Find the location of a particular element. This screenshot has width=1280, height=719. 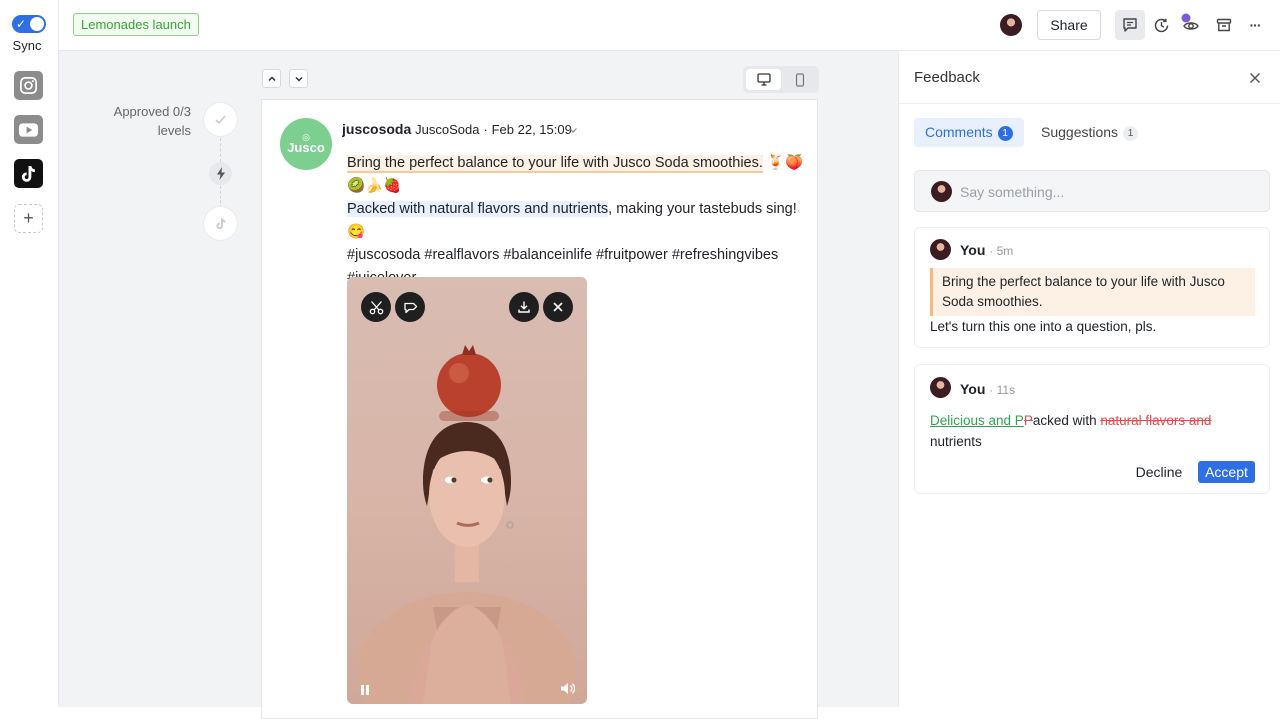

suggestion-time: · 11s is located at coordinates (1002, 390).